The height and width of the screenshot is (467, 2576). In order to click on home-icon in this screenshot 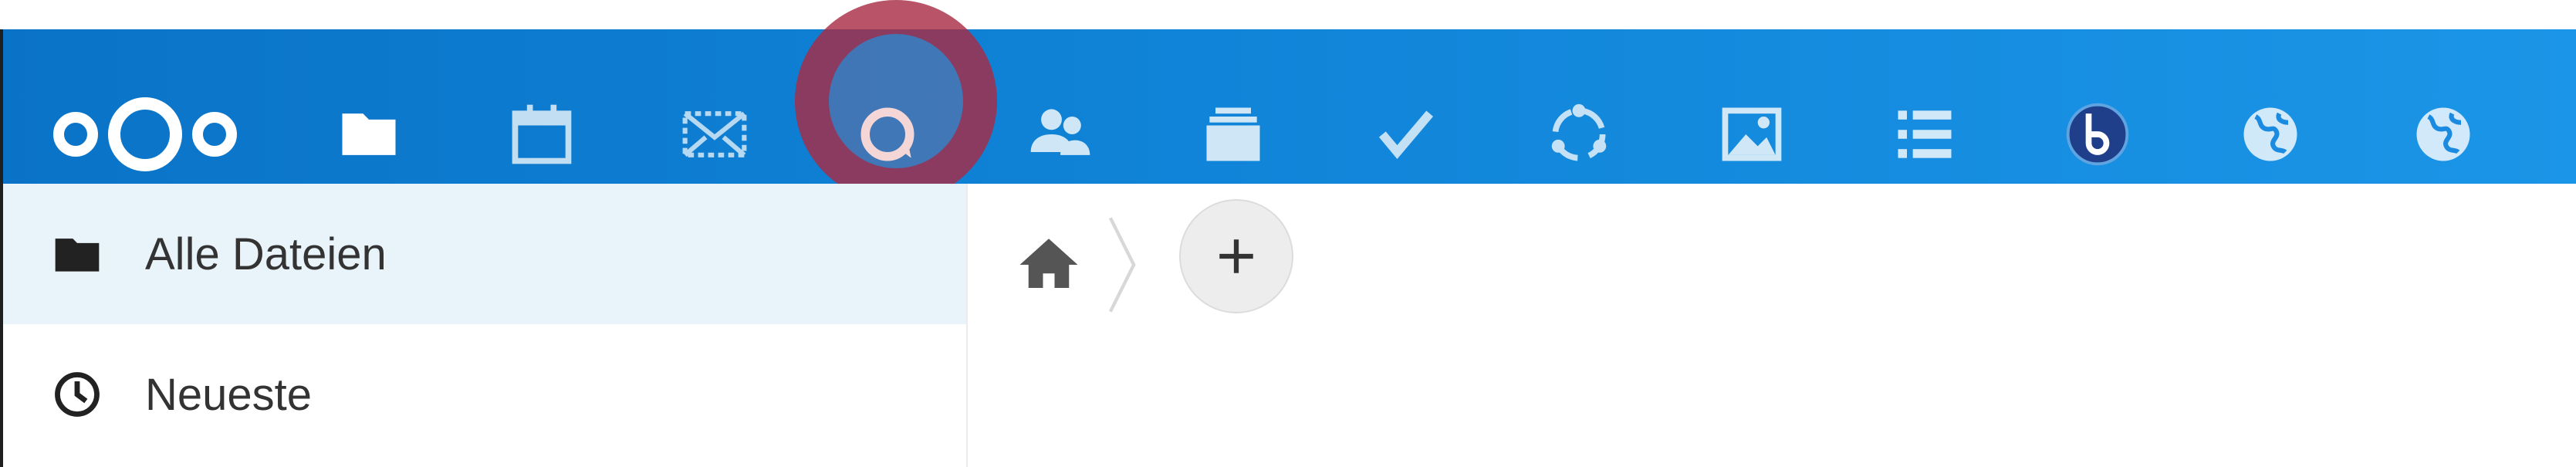, I will do `click(1048, 263)`.